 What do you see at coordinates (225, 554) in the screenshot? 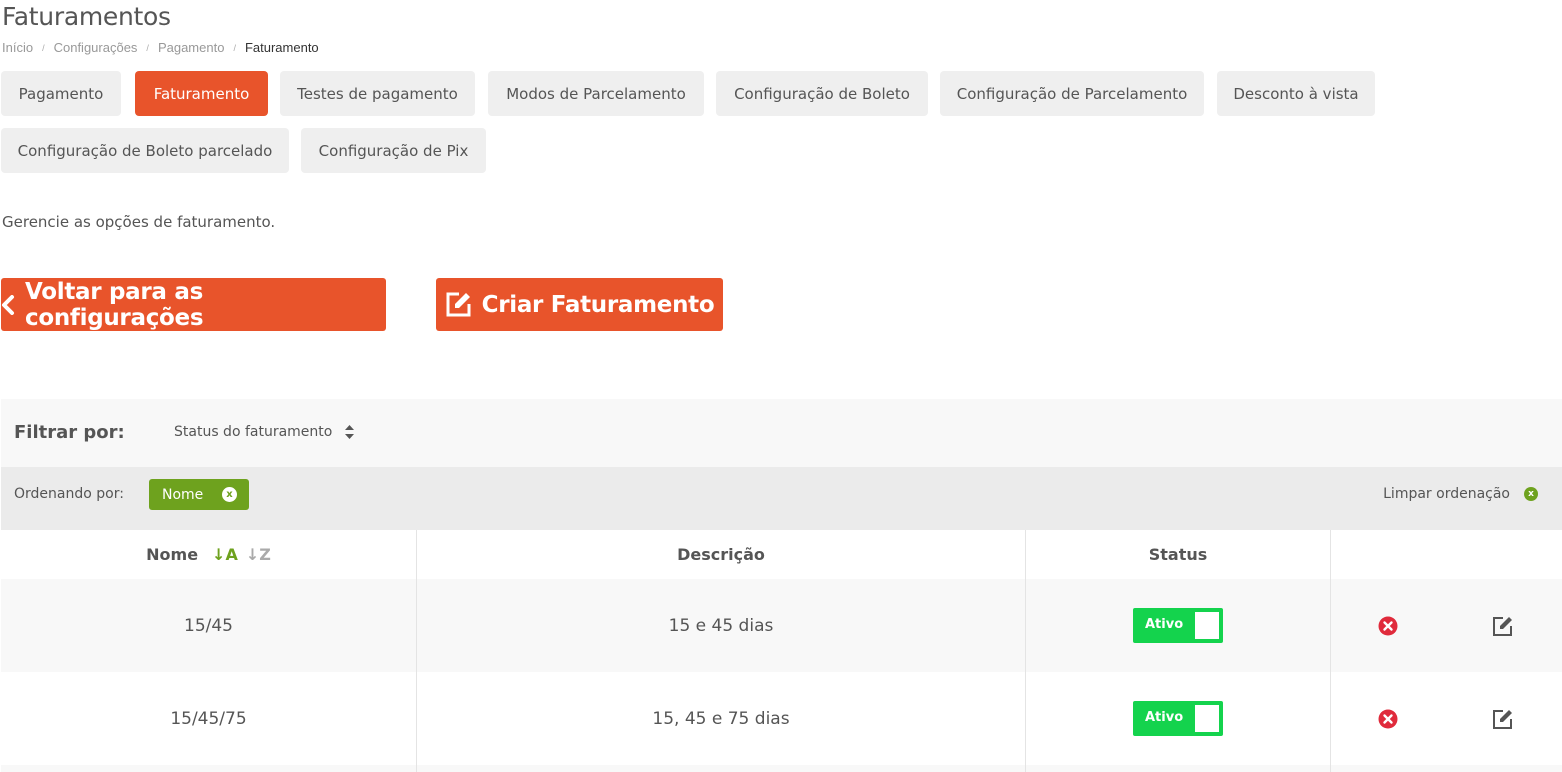
I see `sort-ascending-icon: ↓A` at bounding box center [225, 554].